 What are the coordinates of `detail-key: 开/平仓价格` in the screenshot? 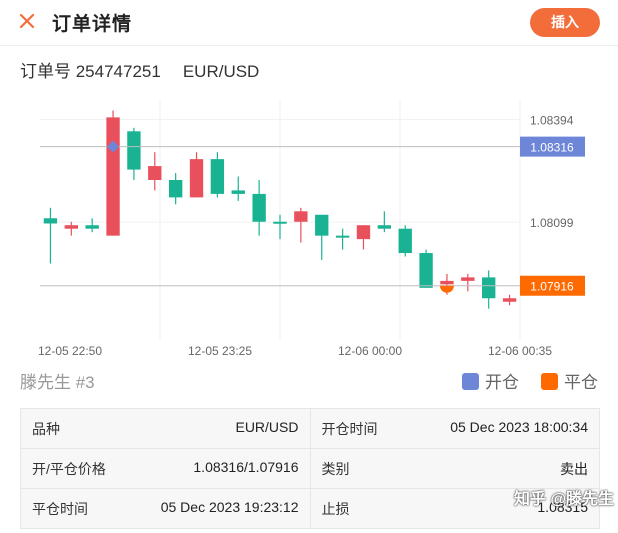 It's located at (69, 468).